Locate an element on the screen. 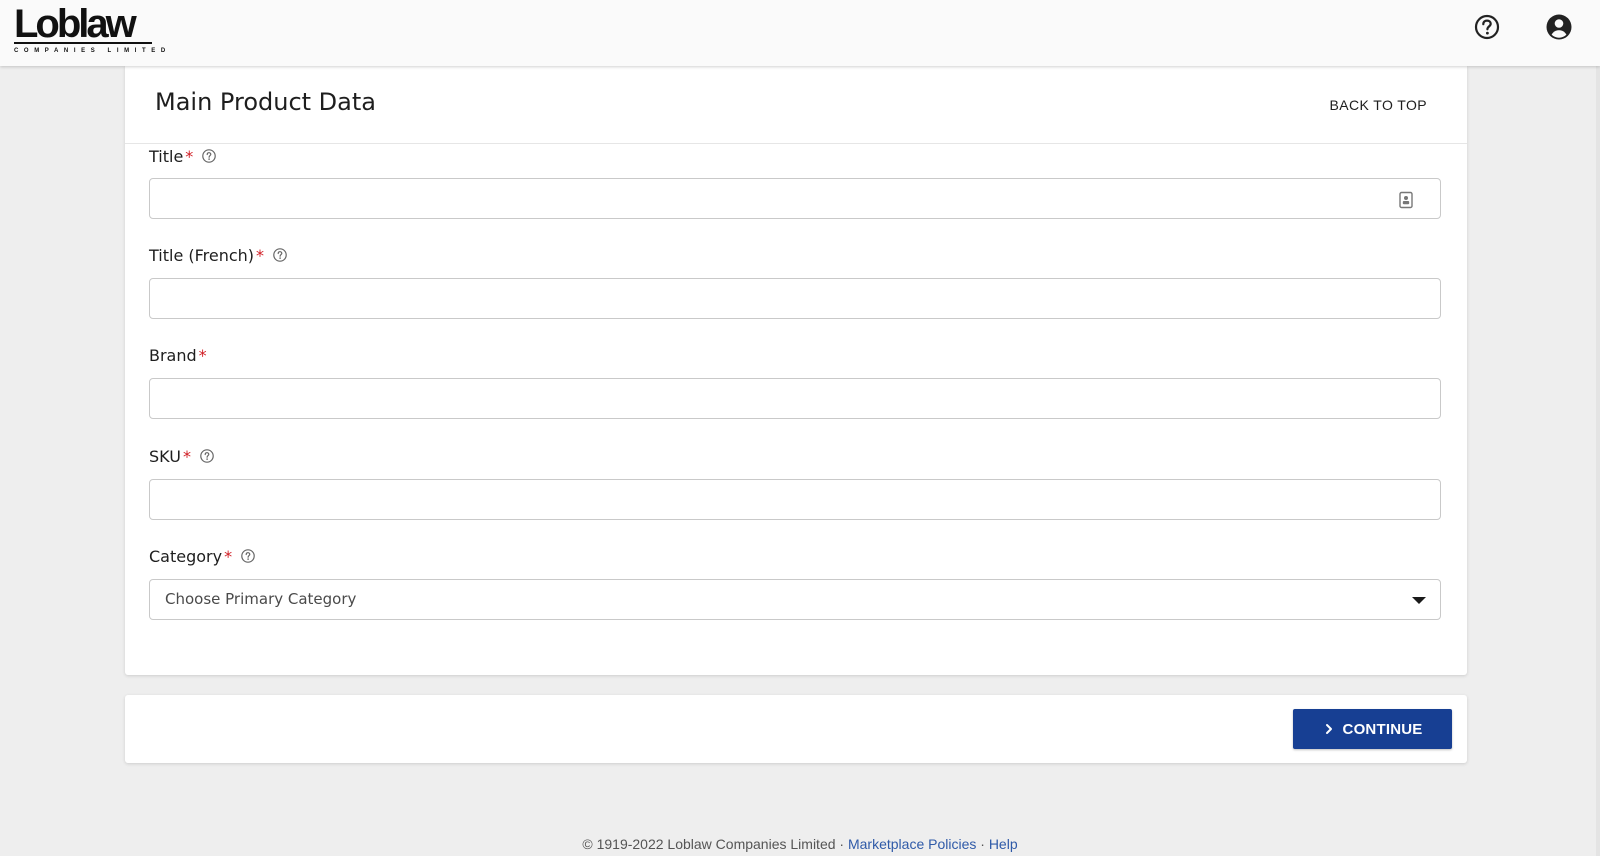  top-app-bar: Loblaw COMPANIES LIMITED is located at coordinates (800, 33).